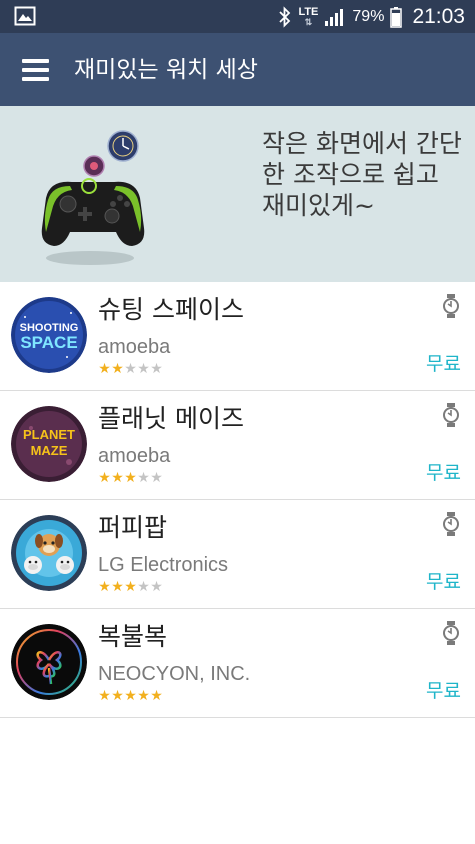  Describe the element at coordinates (334, 17) in the screenshot. I see `signal-icon` at that location.